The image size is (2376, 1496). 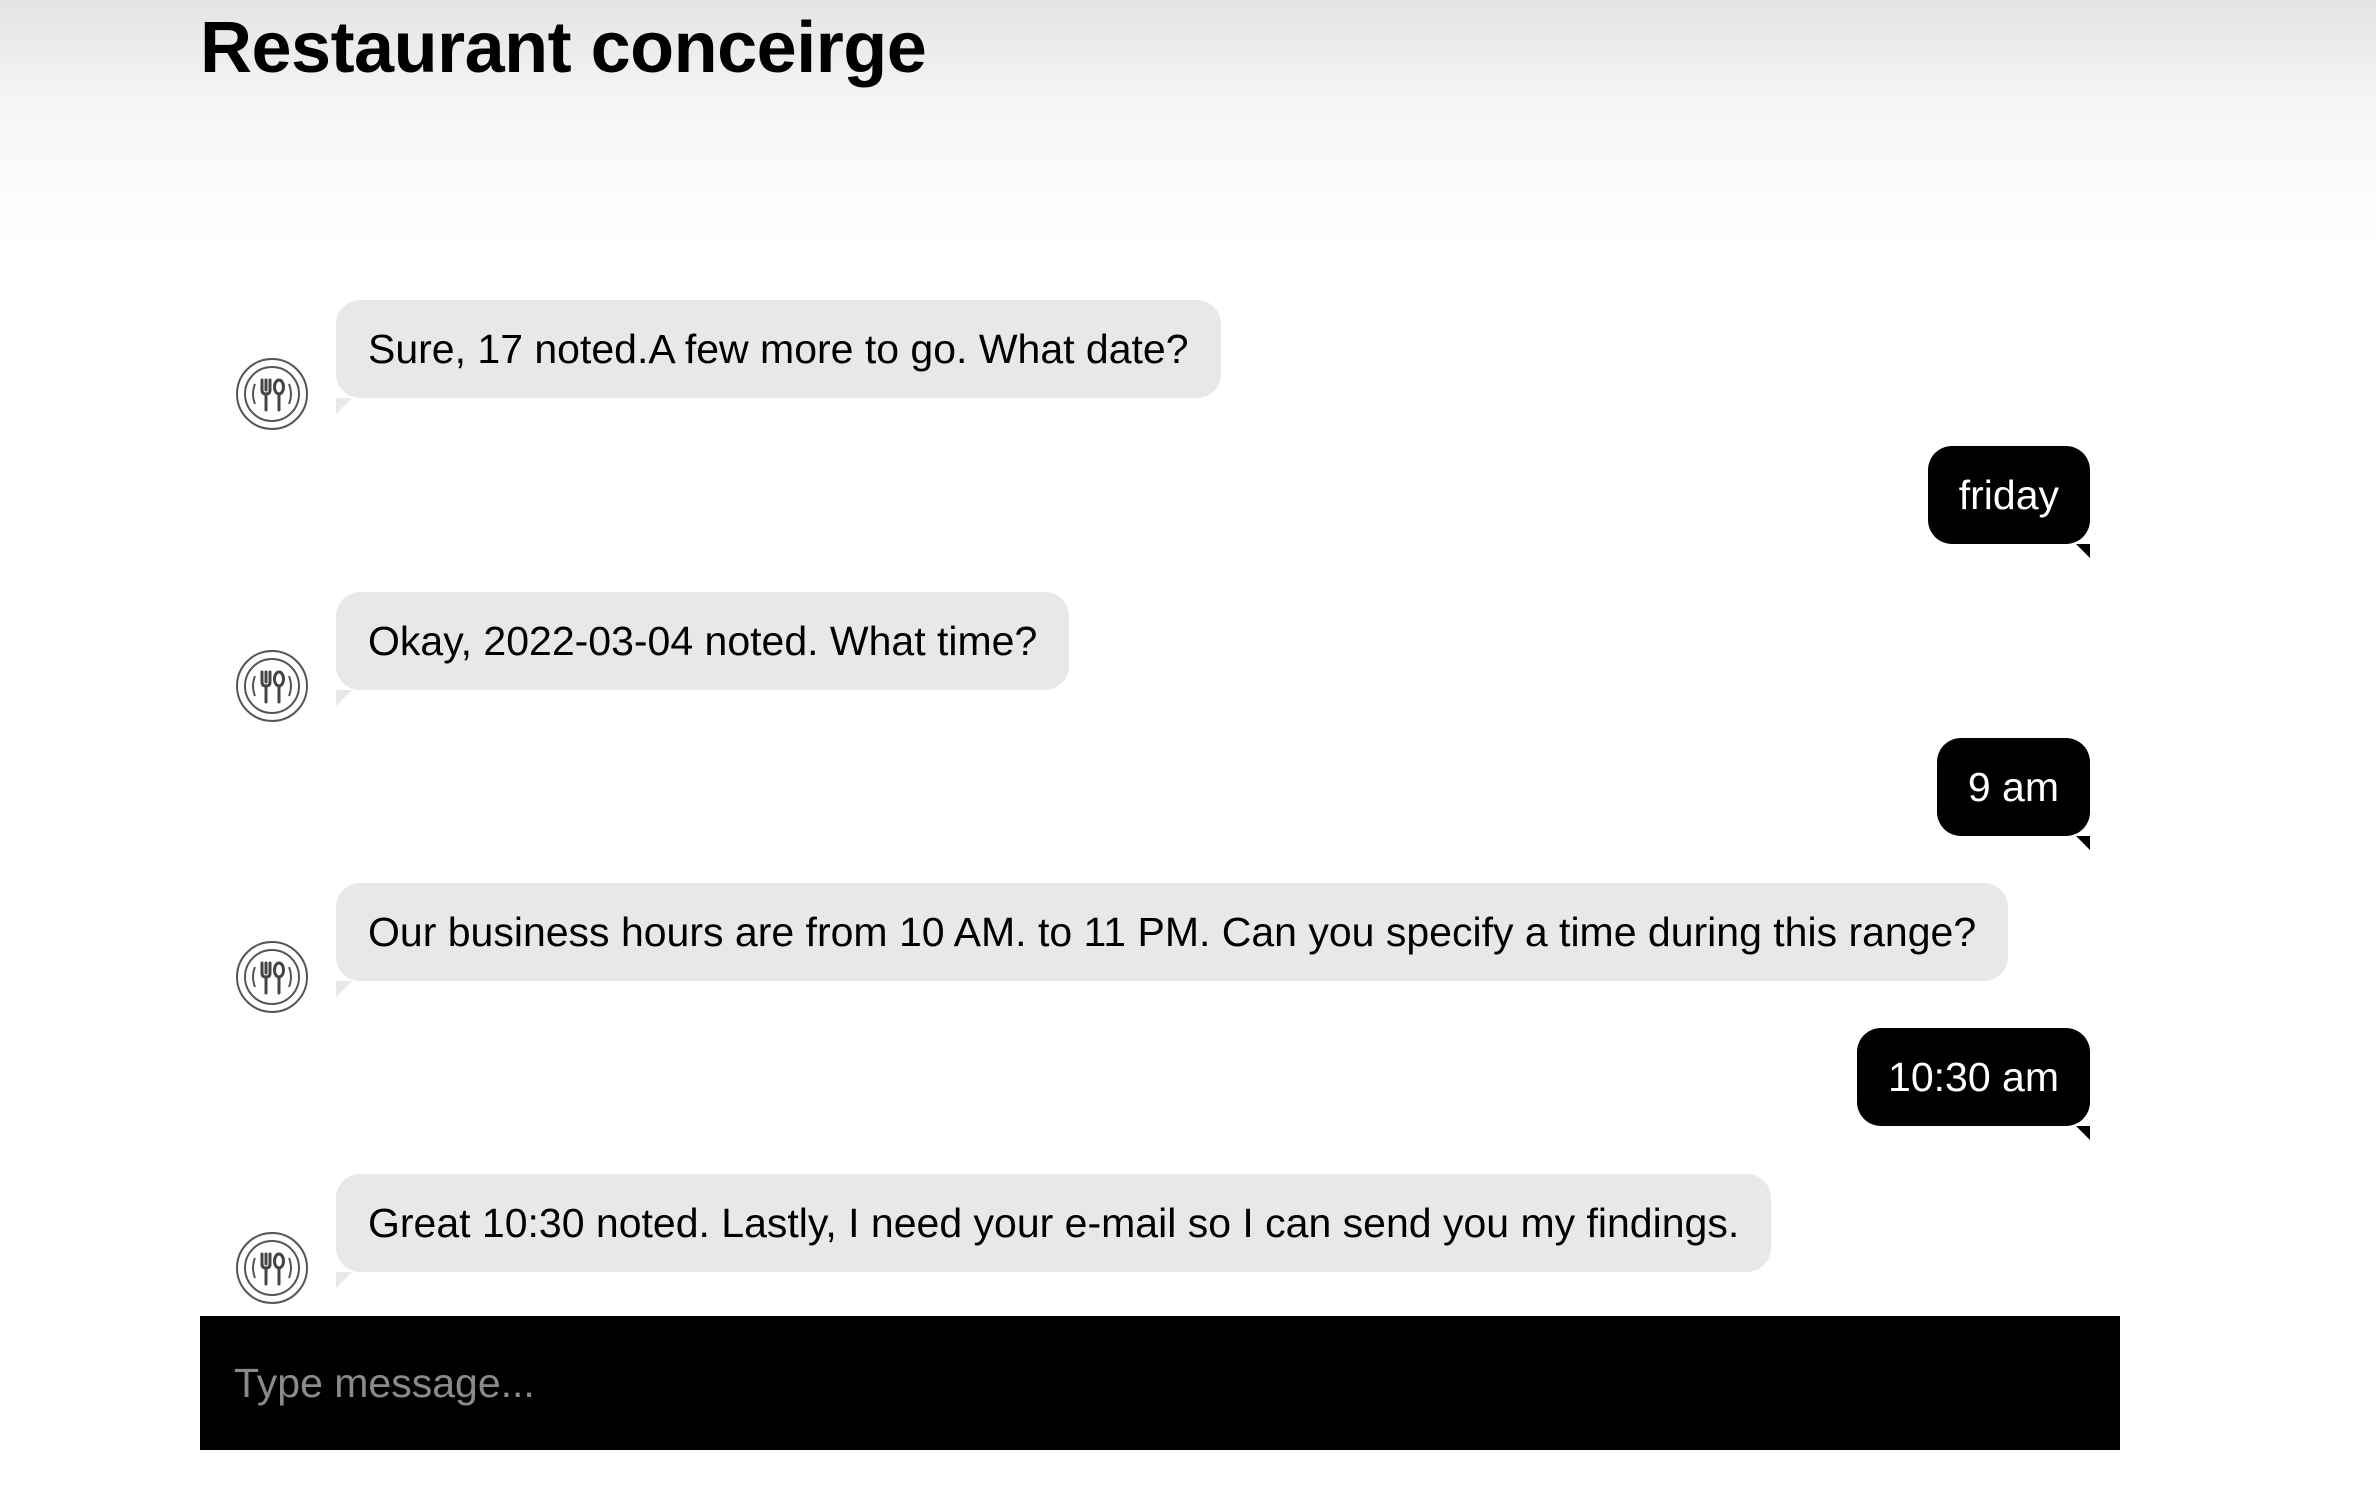 I want to click on user-message: 9 am, so click(x=2013, y=794).